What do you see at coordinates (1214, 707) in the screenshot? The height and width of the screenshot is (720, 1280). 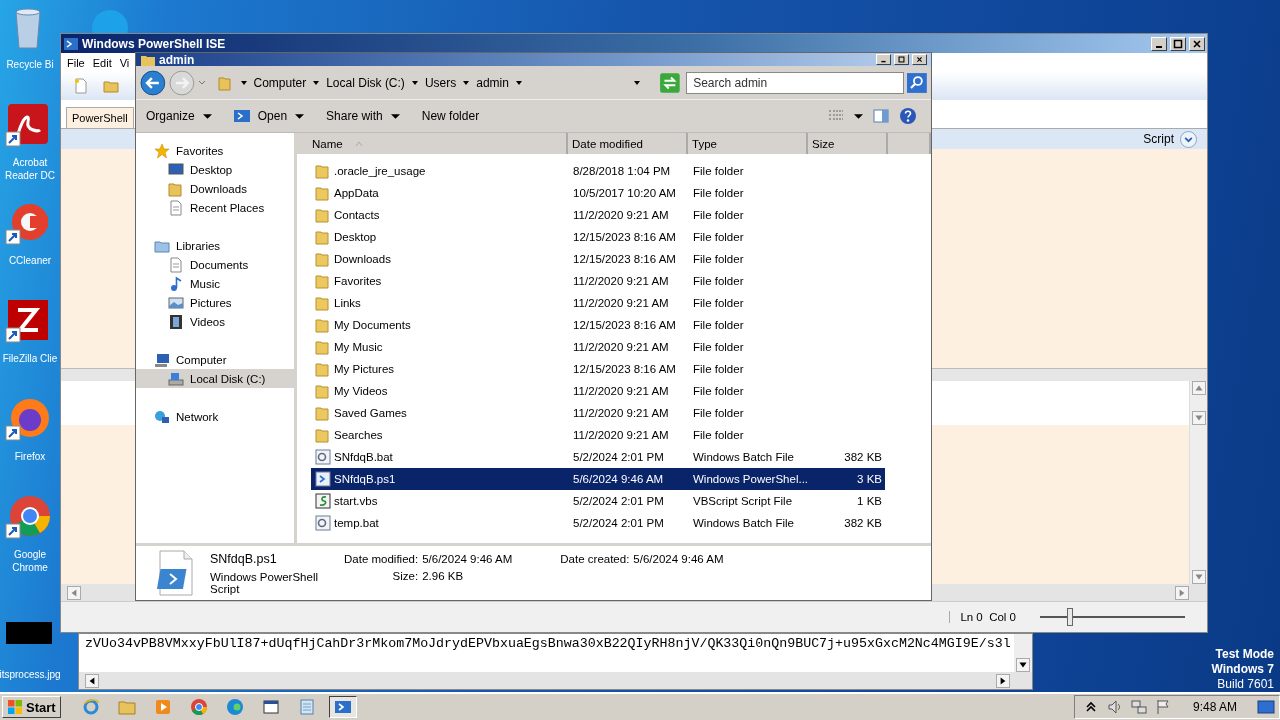 I see `clock: 9:48 AM` at bounding box center [1214, 707].